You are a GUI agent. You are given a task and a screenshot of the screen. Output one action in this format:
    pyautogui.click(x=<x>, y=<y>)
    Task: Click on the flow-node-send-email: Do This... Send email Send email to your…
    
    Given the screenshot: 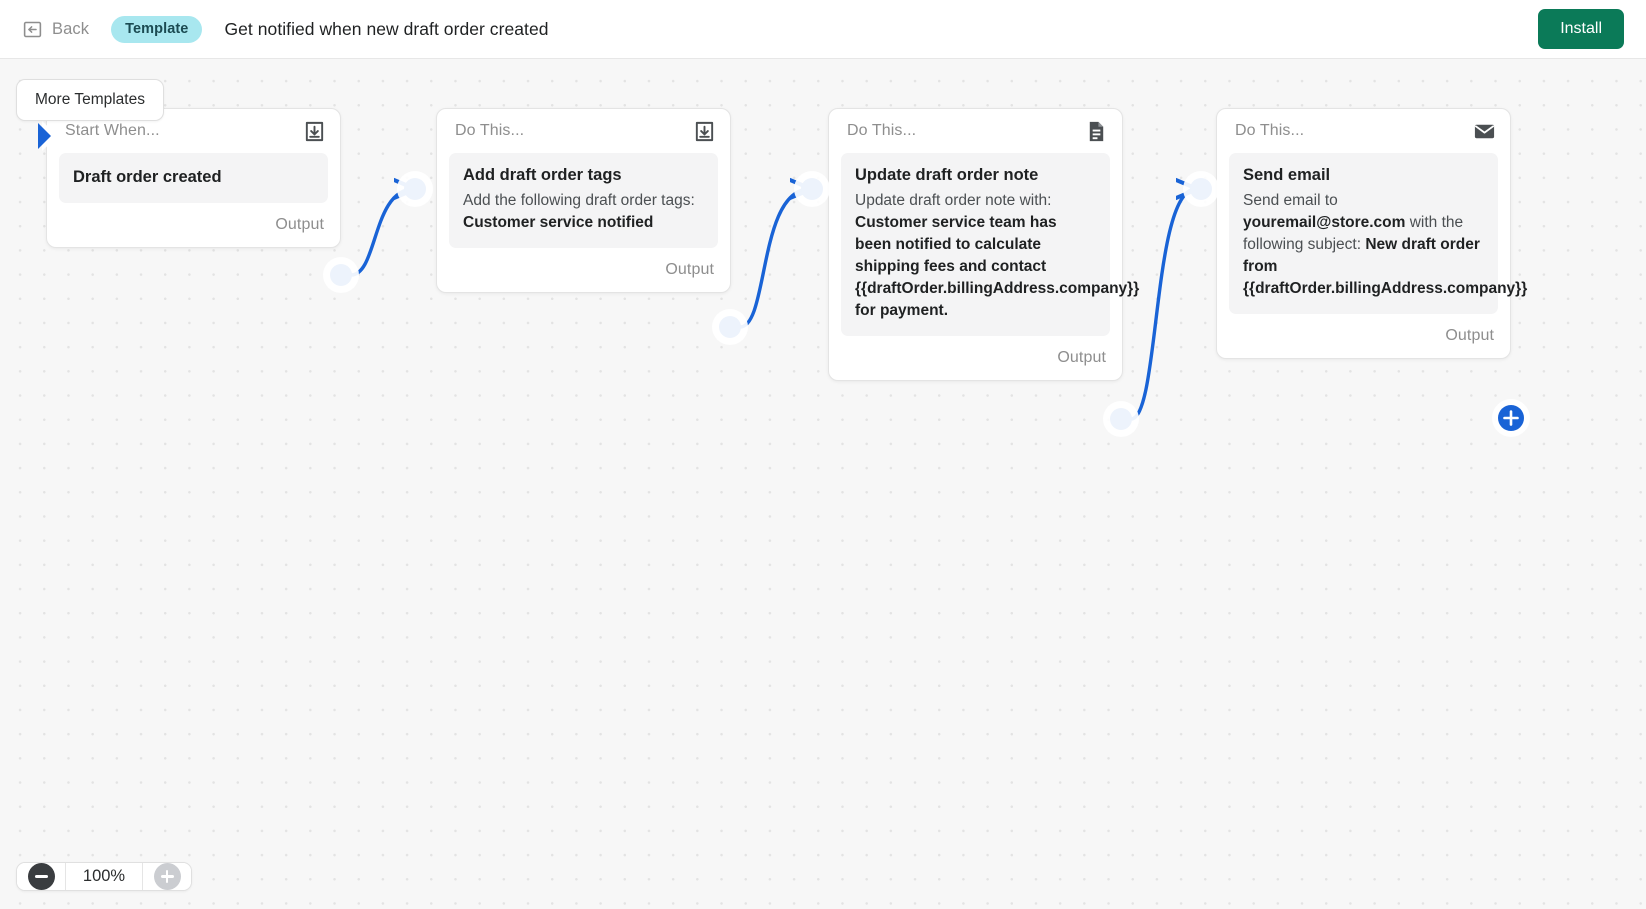 What is the action you would take?
    pyautogui.click(x=1372, y=234)
    